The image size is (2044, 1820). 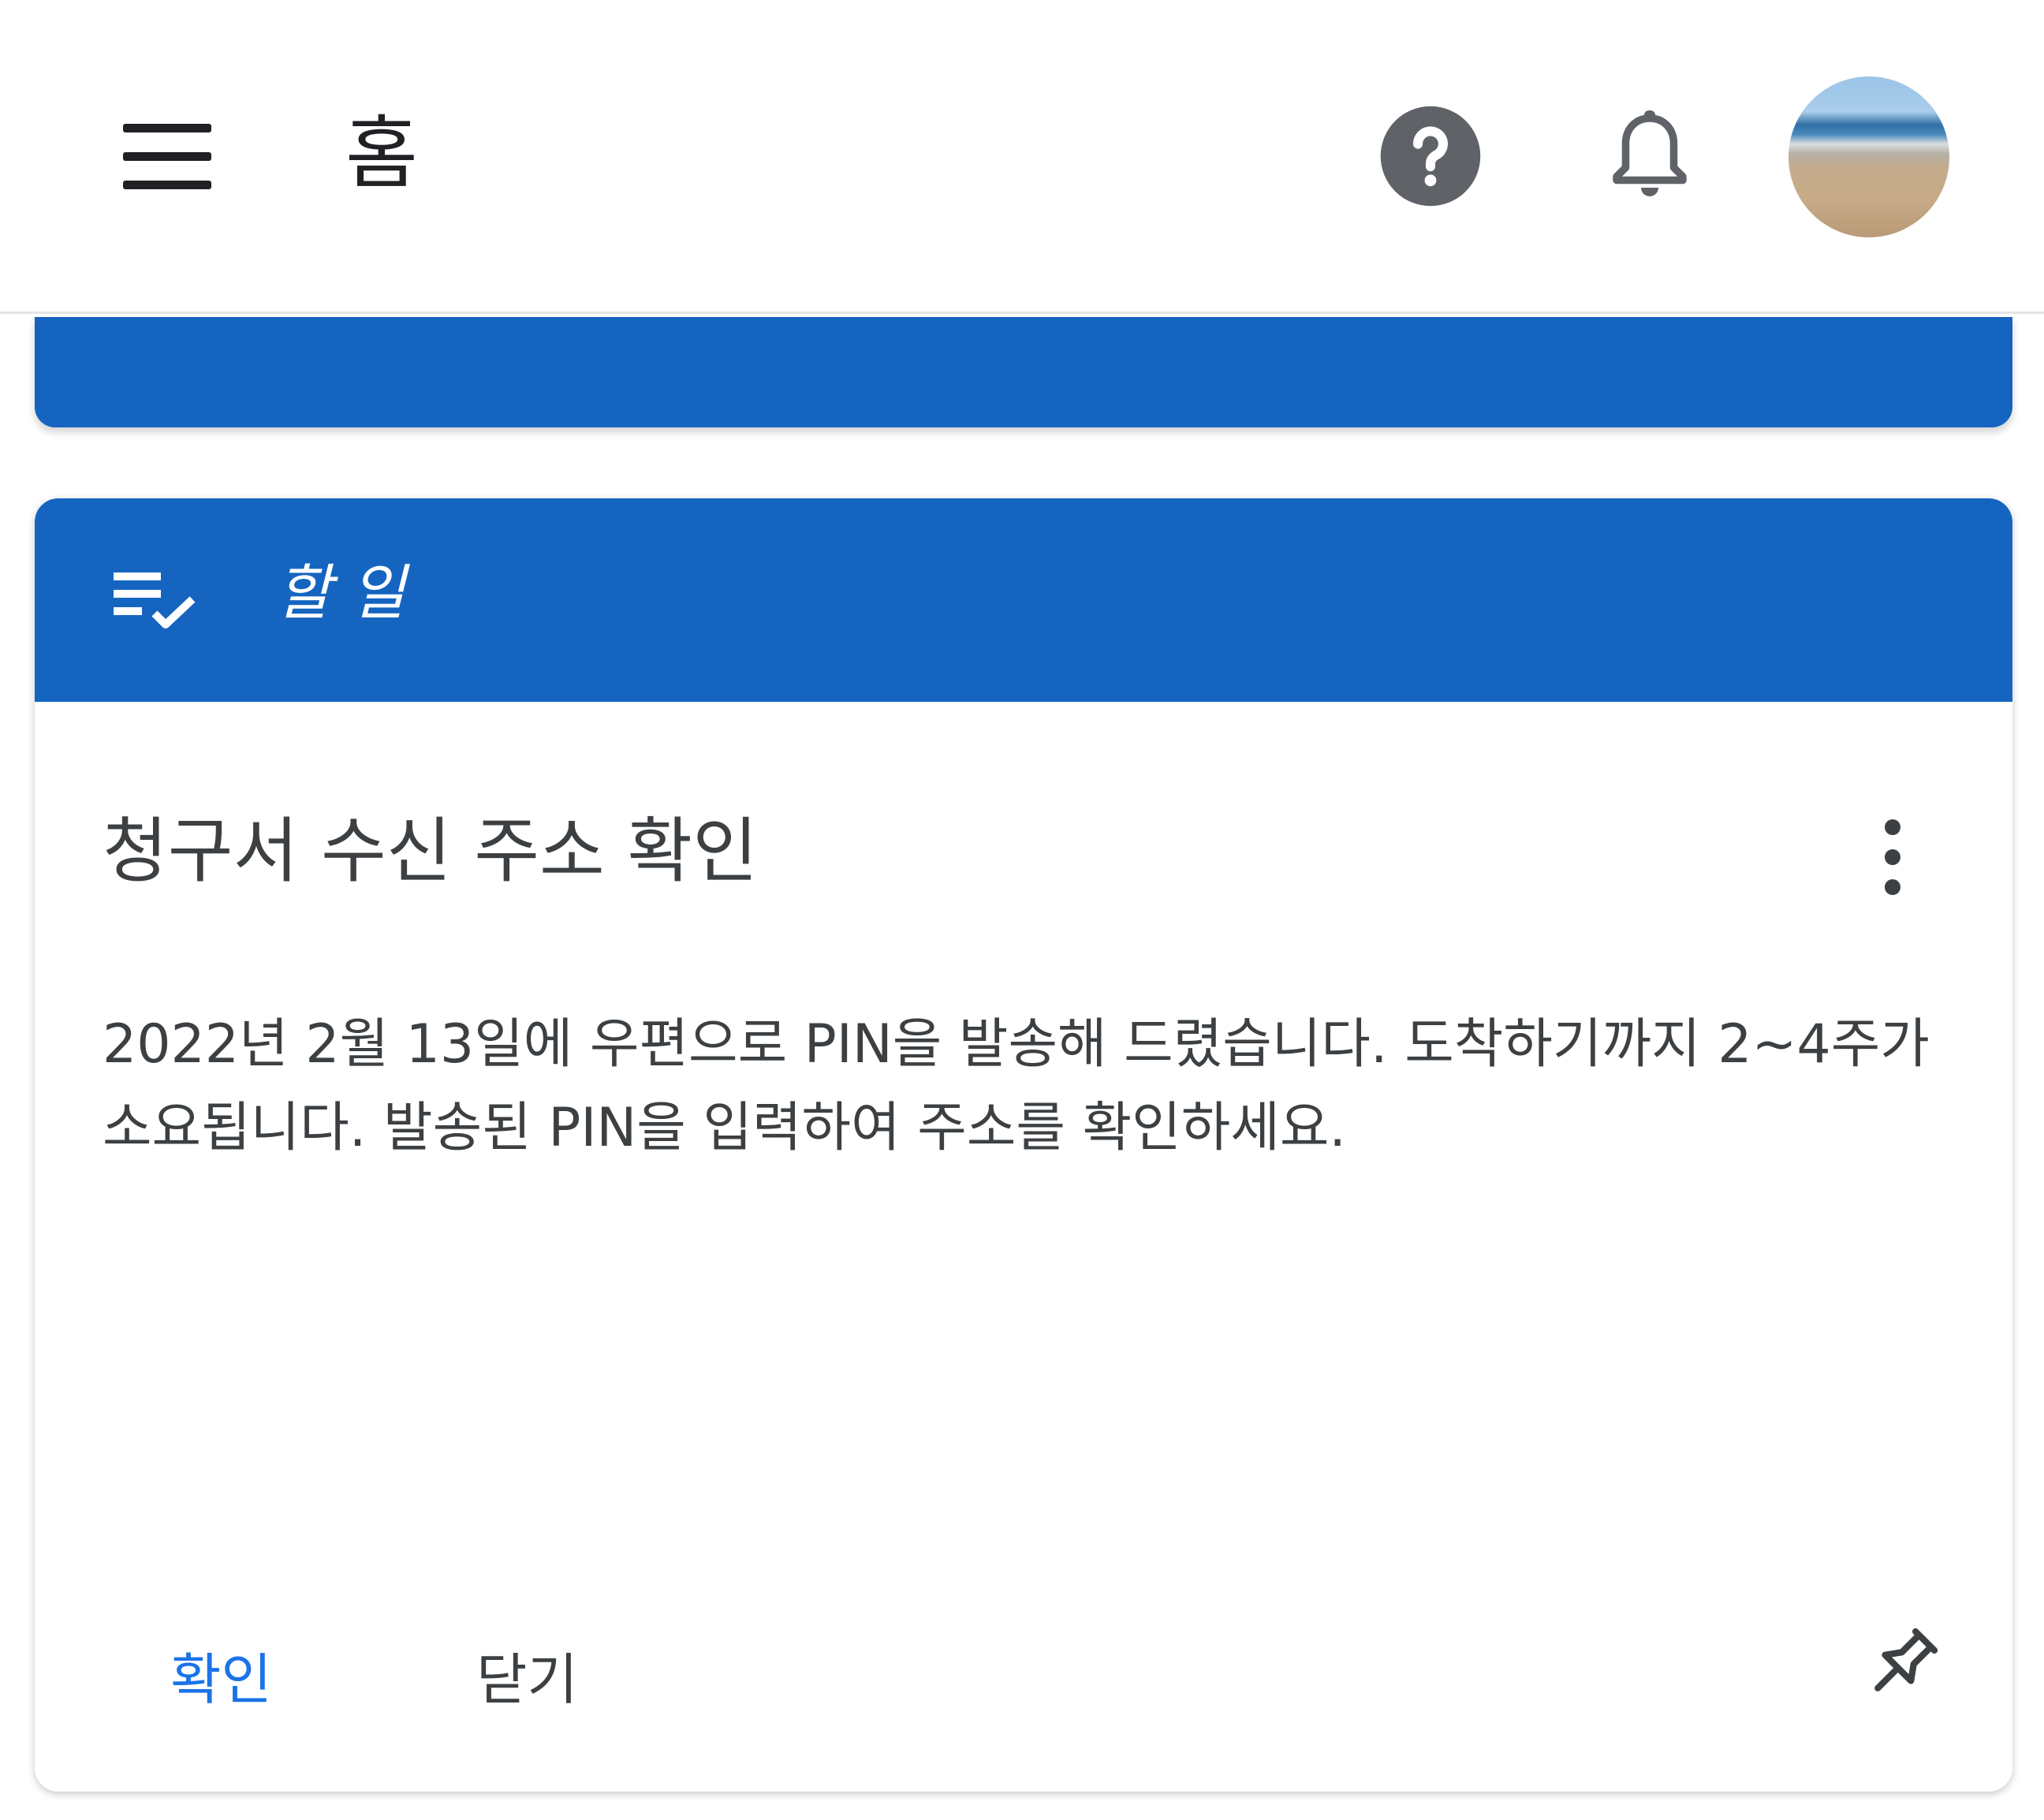 I want to click on bell-icon, so click(x=1649, y=157).